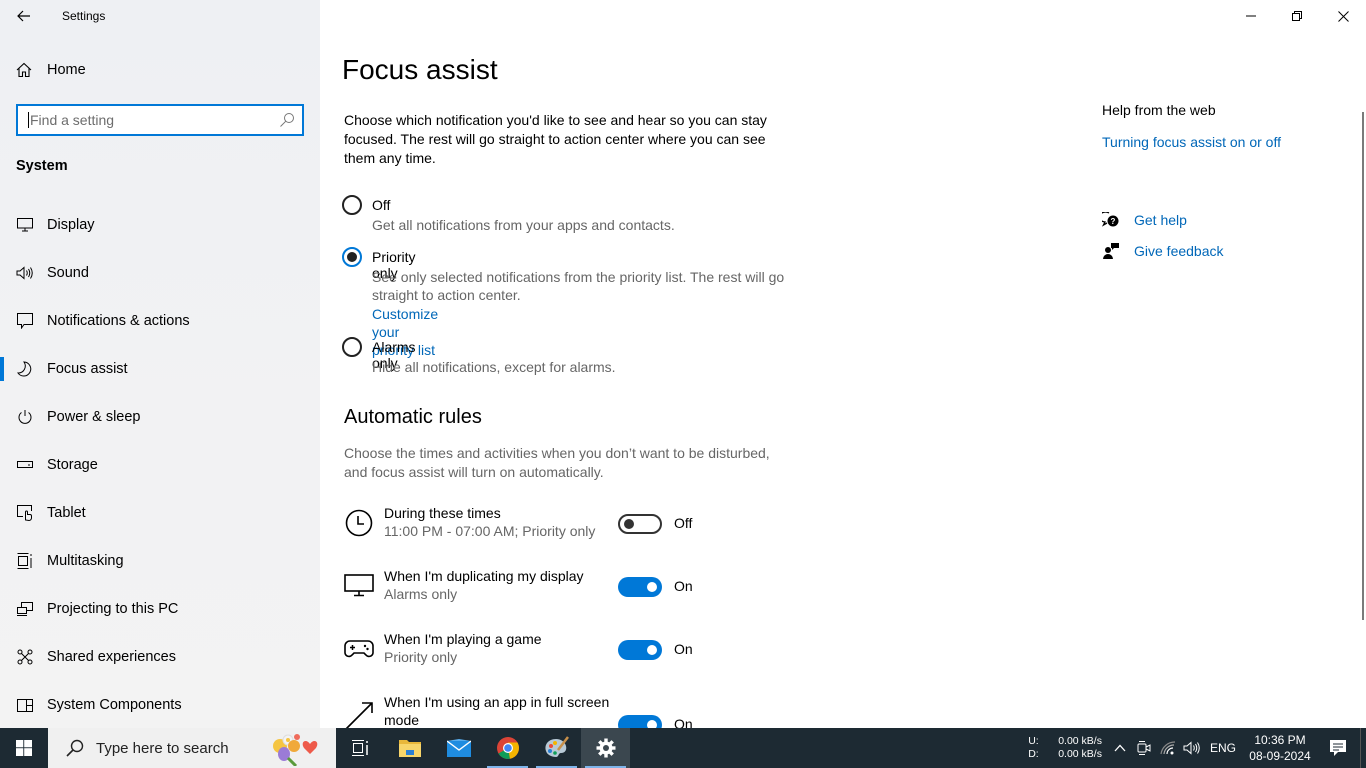 This screenshot has height=768, width=1366. I want to click on task-view-button, so click(360, 748).